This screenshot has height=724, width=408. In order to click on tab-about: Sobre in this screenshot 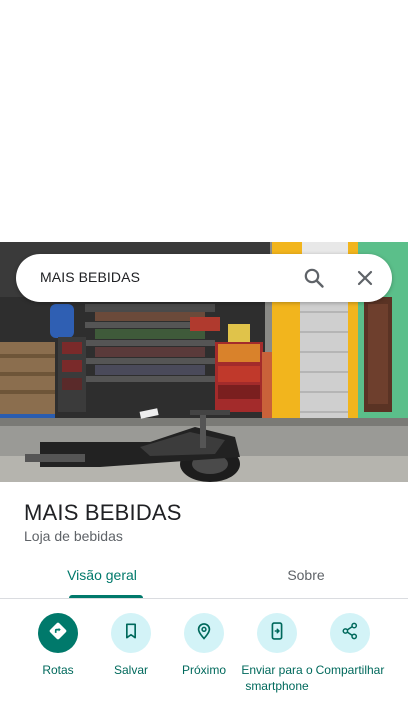, I will do `click(306, 575)`.